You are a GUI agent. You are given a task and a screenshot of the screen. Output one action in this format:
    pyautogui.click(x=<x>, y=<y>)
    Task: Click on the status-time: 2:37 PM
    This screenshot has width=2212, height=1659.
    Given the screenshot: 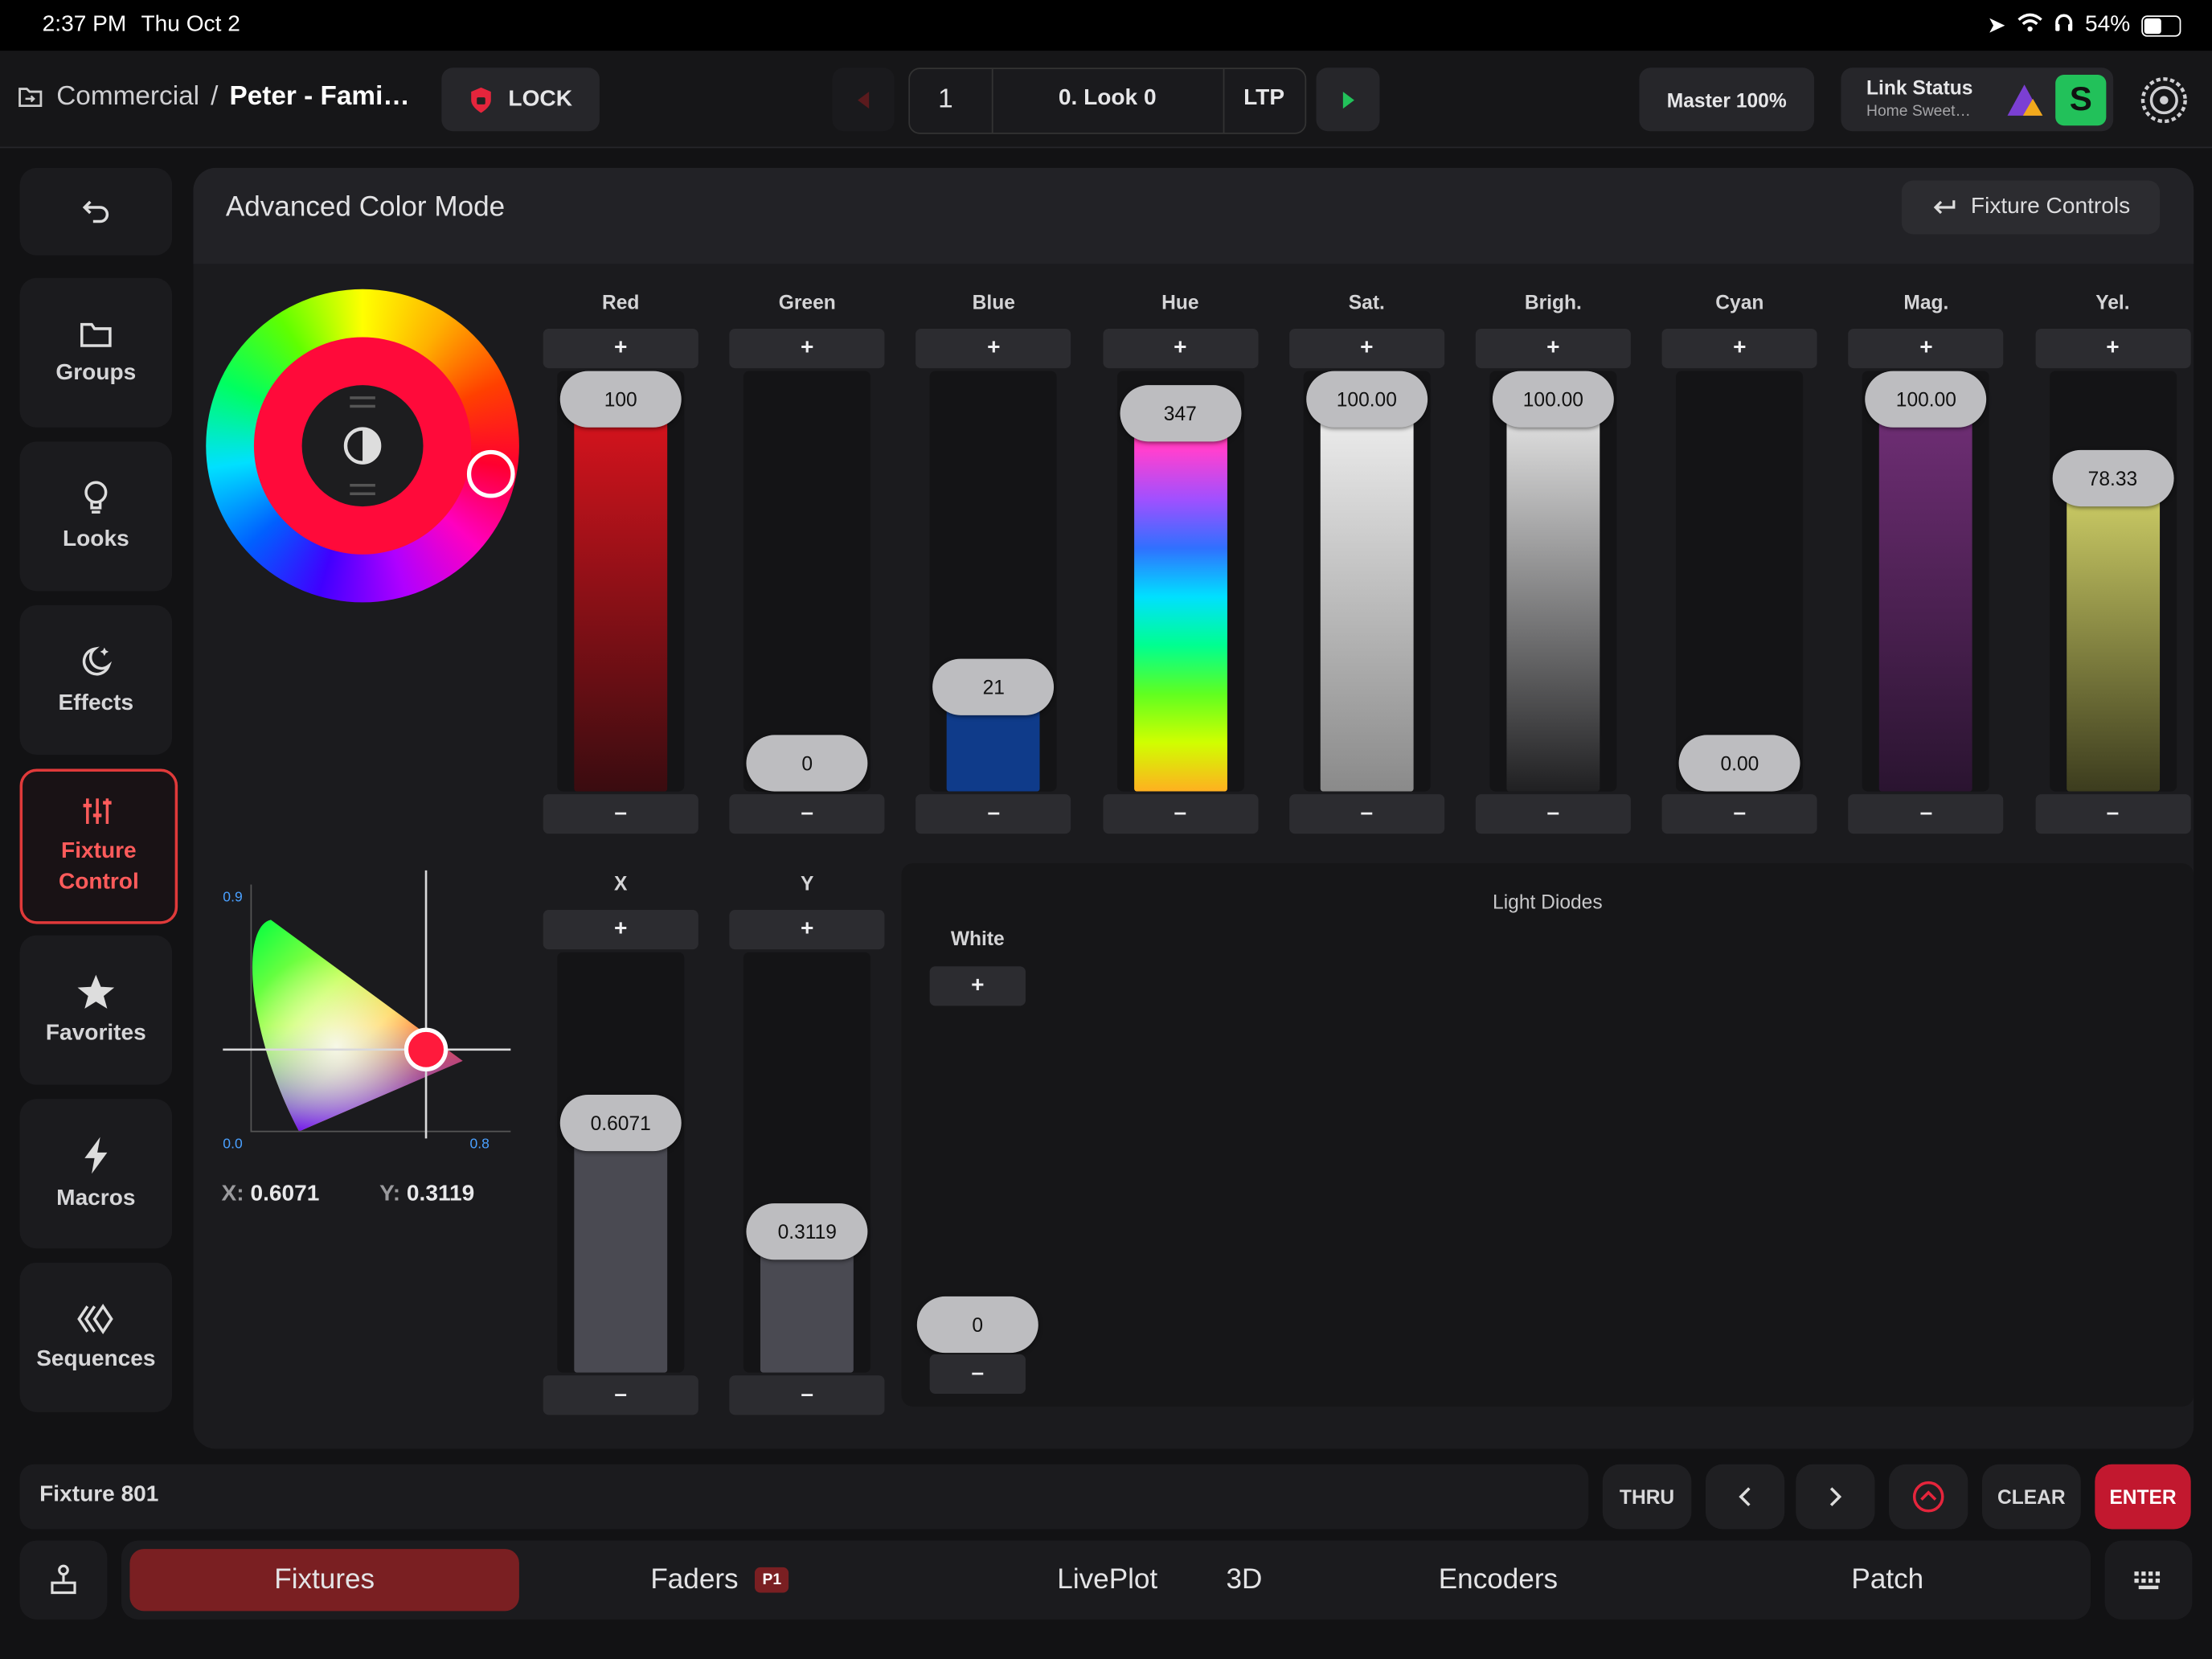 What is the action you would take?
    pyautogui.click(x=84, y=24)
    